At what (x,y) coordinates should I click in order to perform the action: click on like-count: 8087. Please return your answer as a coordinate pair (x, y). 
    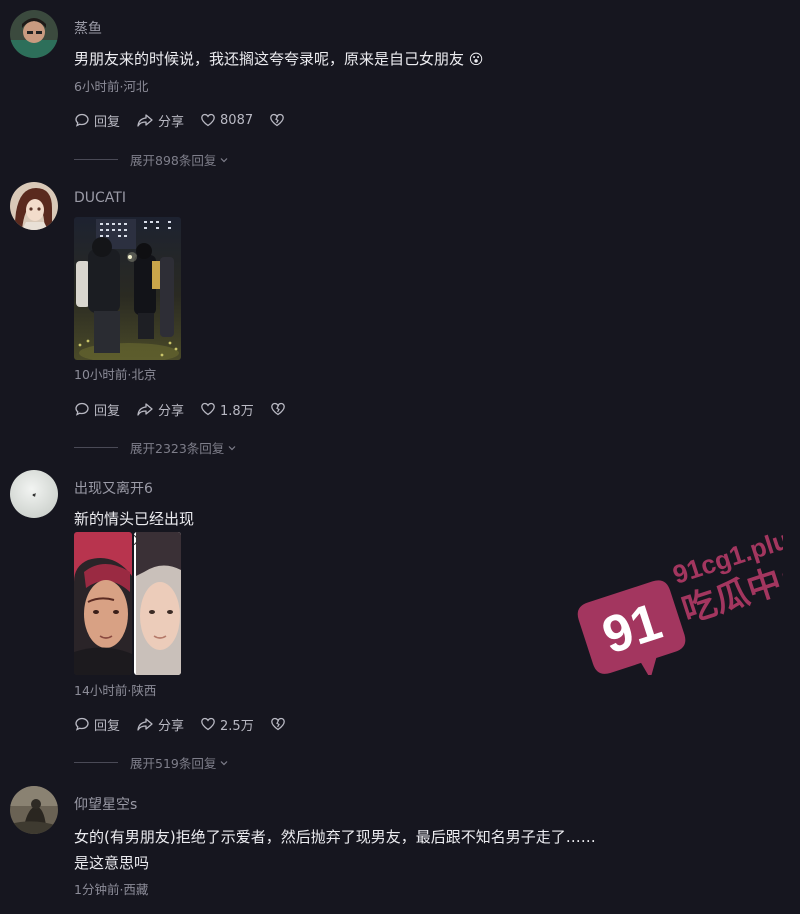
    Looking at the image, I should click on (237, 120).